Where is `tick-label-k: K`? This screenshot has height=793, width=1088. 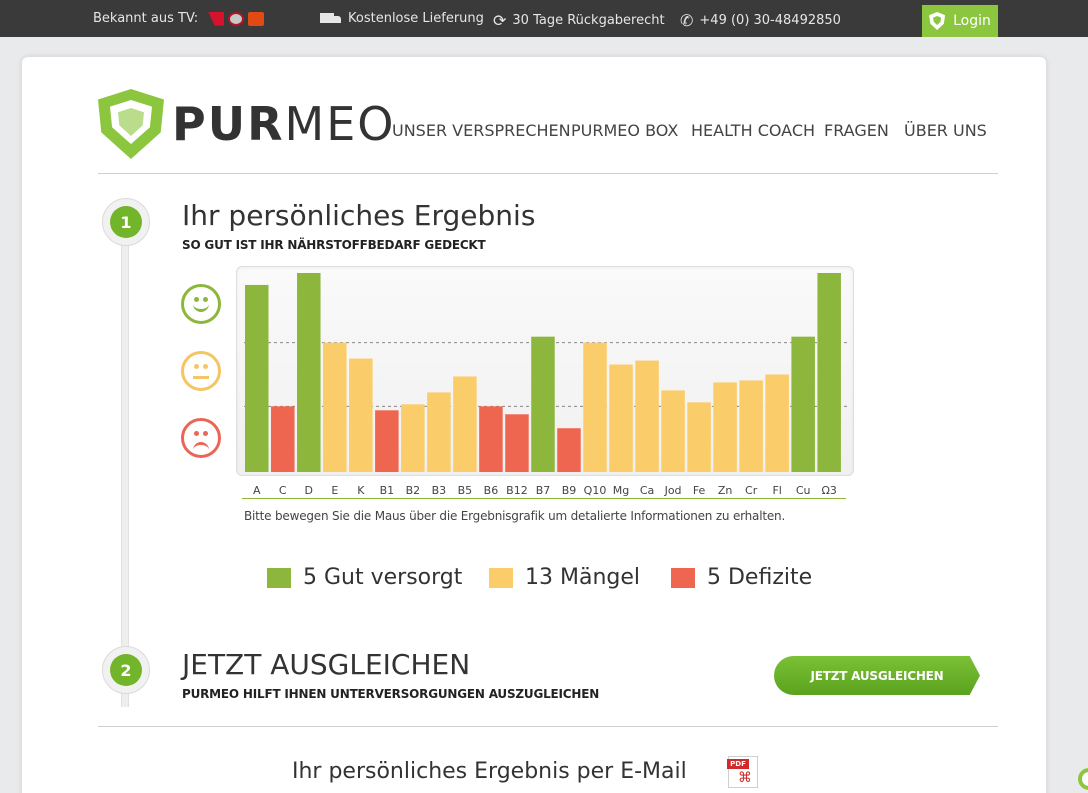 tick-label-k: K is located at coordinates (361, 490).